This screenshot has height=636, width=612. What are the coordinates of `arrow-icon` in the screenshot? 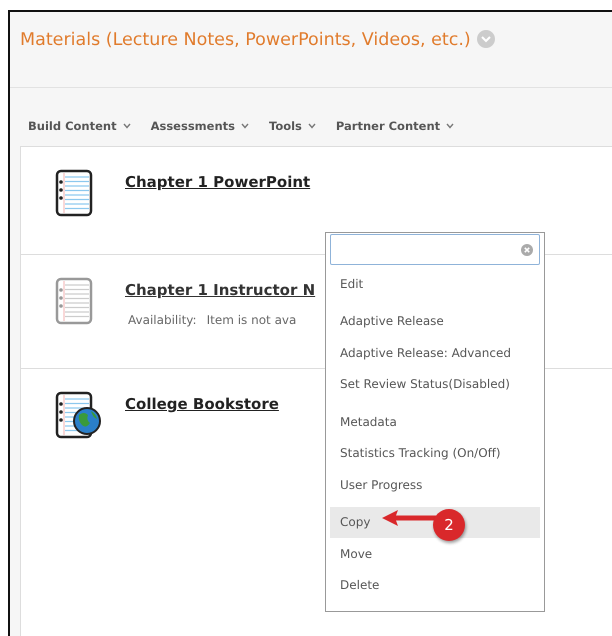 It's located at (408, 518).